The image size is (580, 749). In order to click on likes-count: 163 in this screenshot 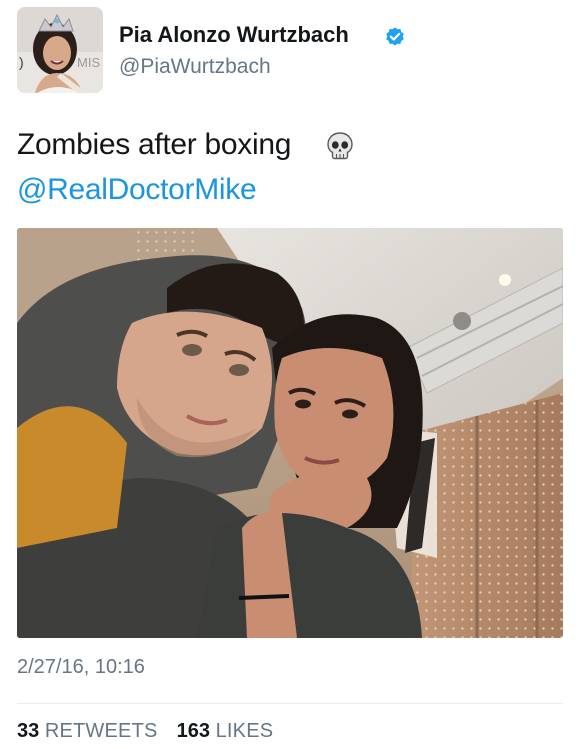, I will do `click(193, 731)`.